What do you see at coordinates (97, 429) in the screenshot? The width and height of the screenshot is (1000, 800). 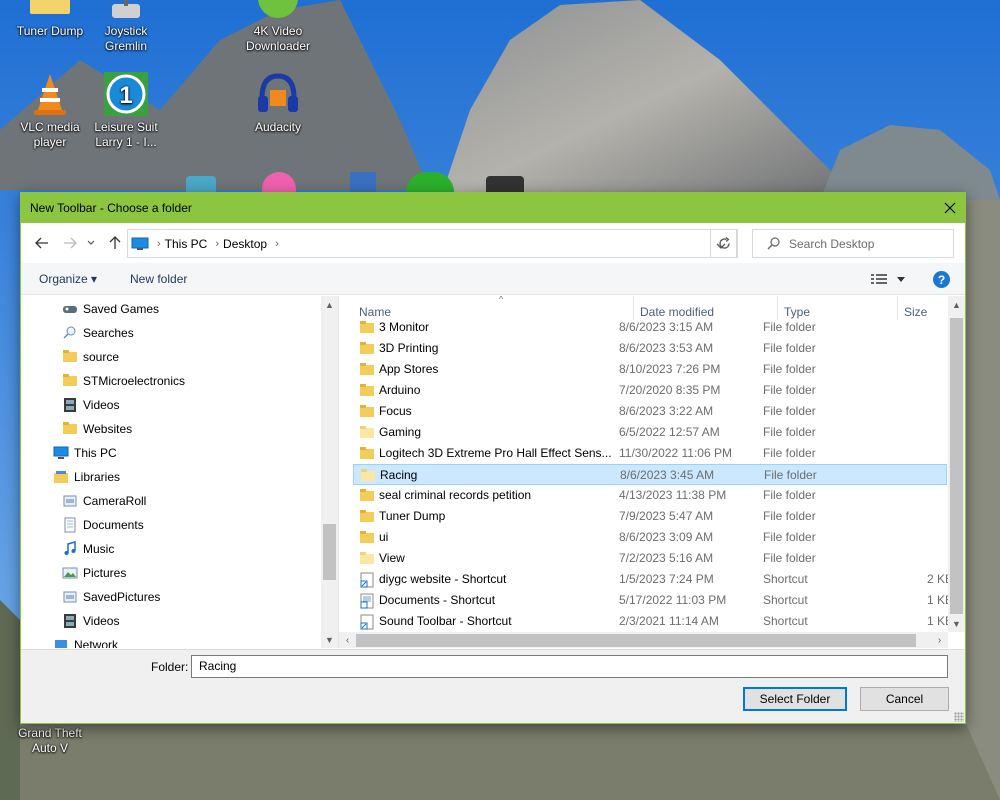 I see `nav-item: Websites` at bounding box center [97, 429].